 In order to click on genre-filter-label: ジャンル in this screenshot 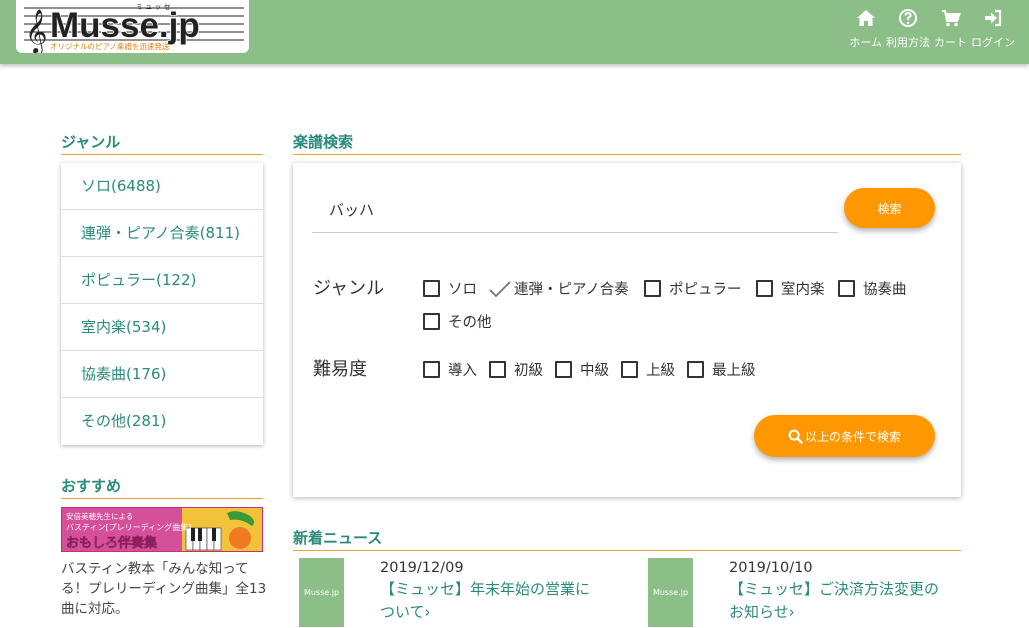, I will do `click(349, 288)`.